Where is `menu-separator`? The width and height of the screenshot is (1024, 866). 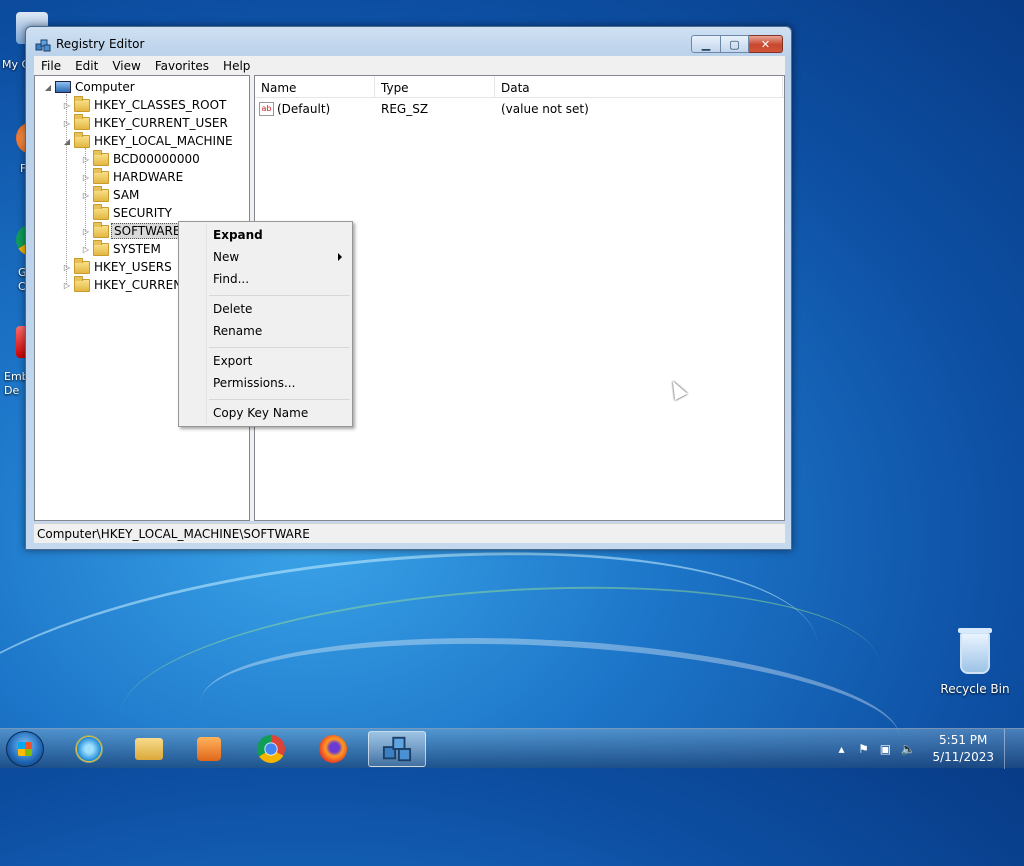
menu-separator is located at coordinates (279, 295).